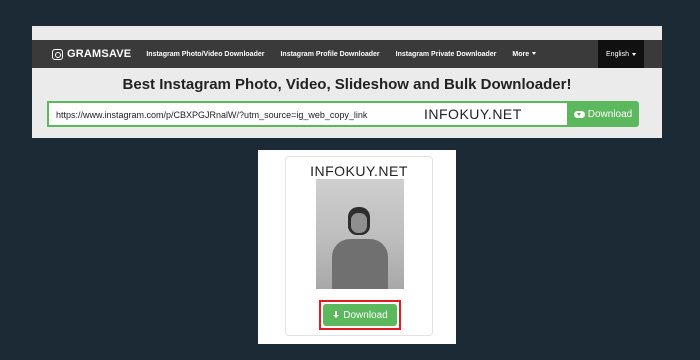 The width and height of the screenshot is (700, 360). Describe the element at coordinates (57, 54) in the screenshot. I see `instagram-icon` at that location.